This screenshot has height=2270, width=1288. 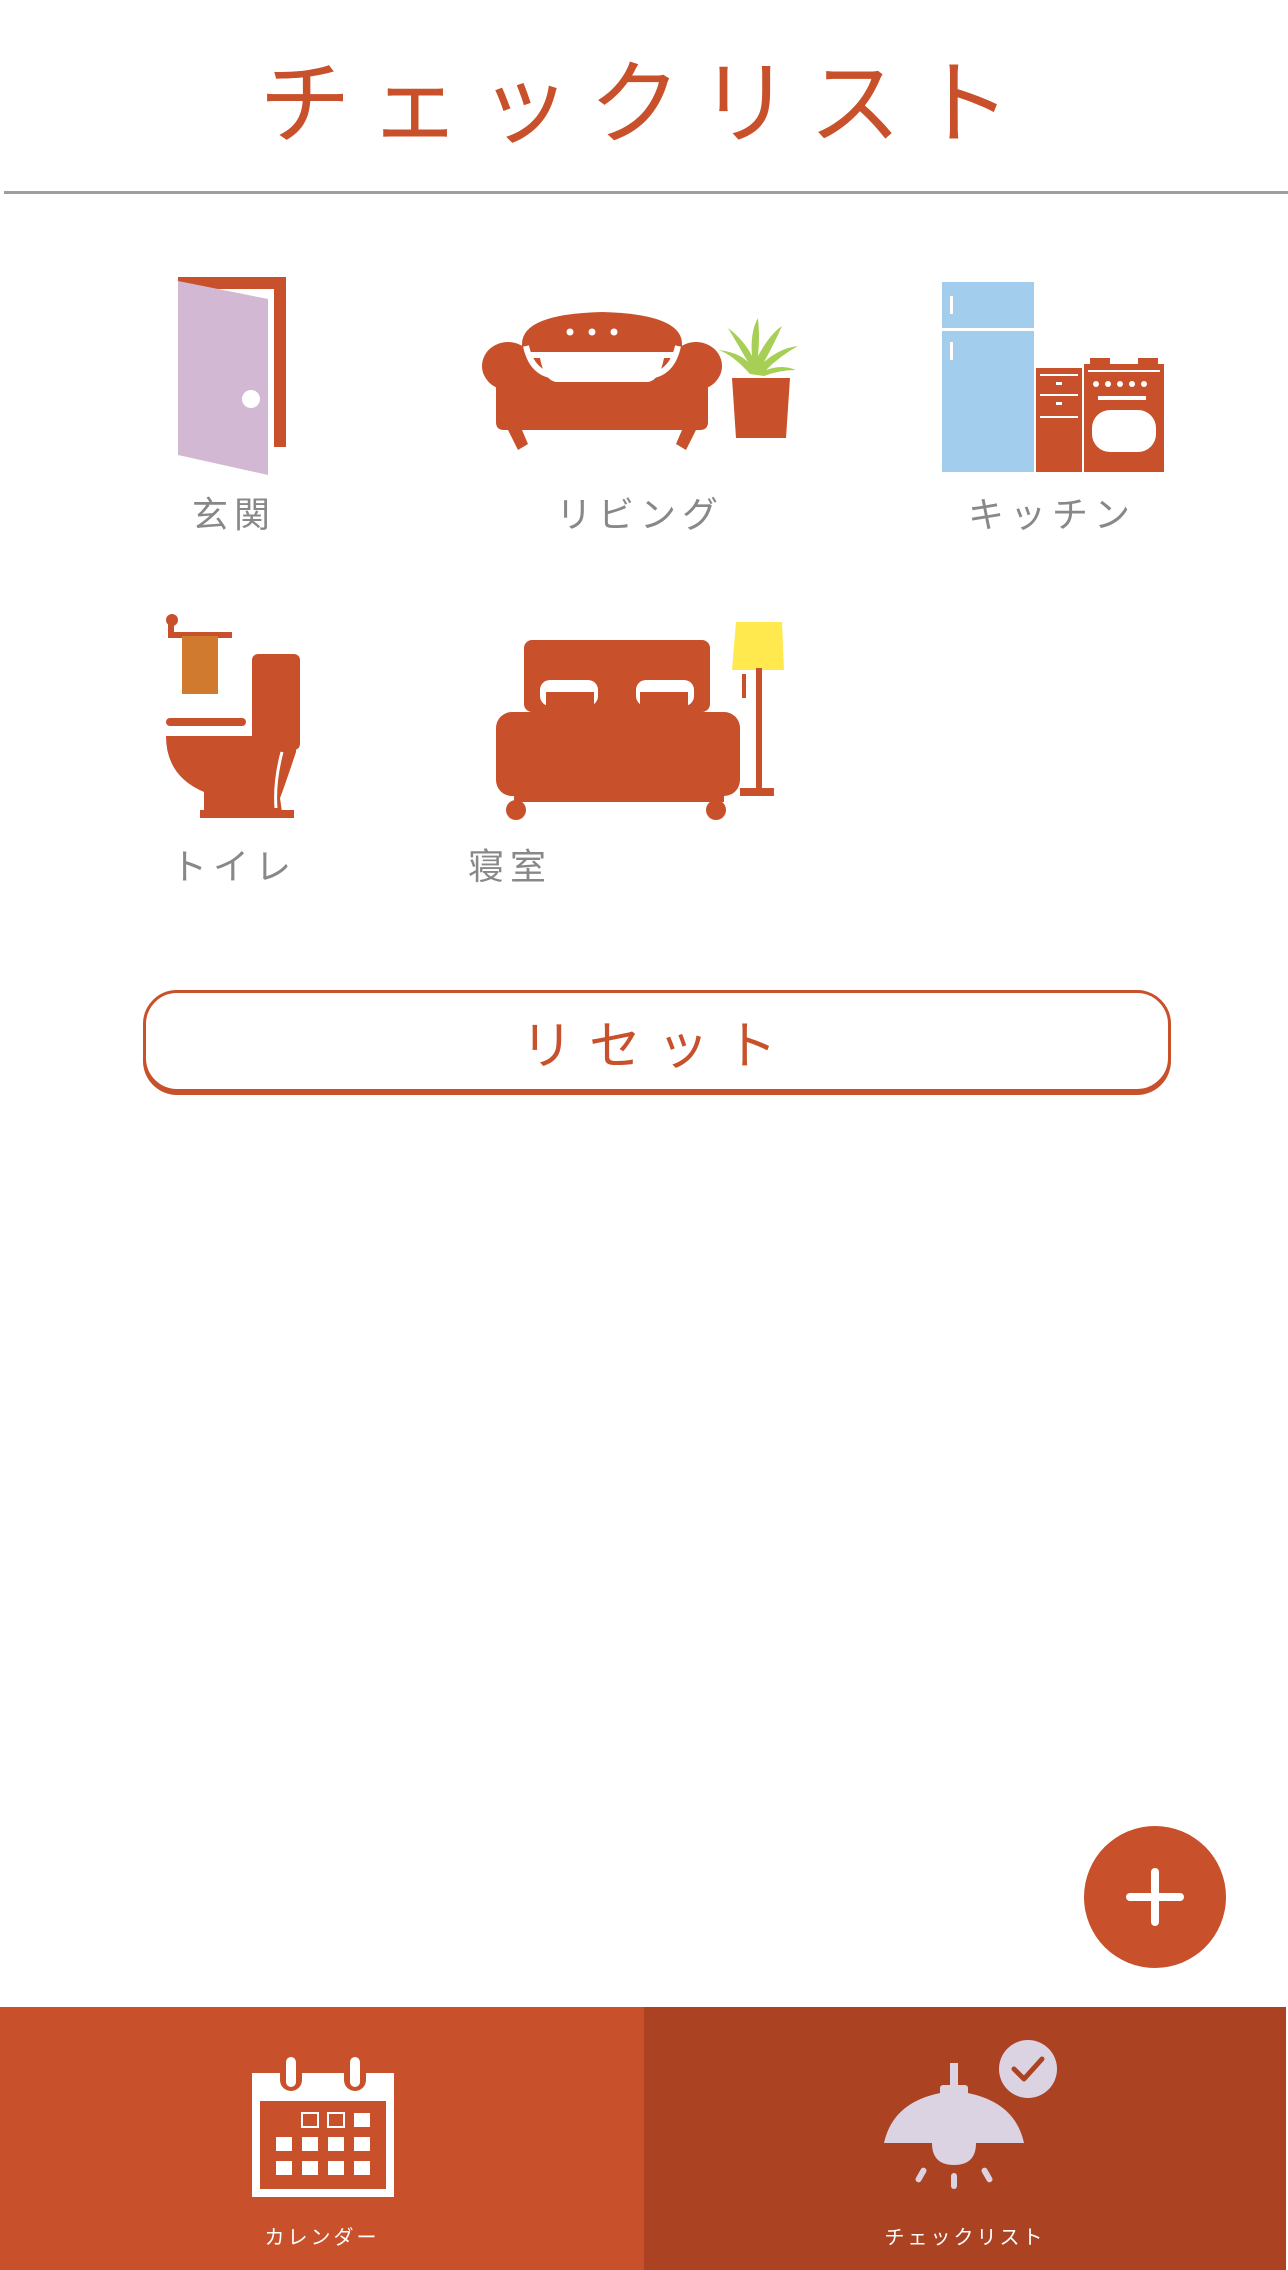 What do you see at coordinates (232, 376) in the screenshot?
I see `door-icon` at bounding box center [232, 376].